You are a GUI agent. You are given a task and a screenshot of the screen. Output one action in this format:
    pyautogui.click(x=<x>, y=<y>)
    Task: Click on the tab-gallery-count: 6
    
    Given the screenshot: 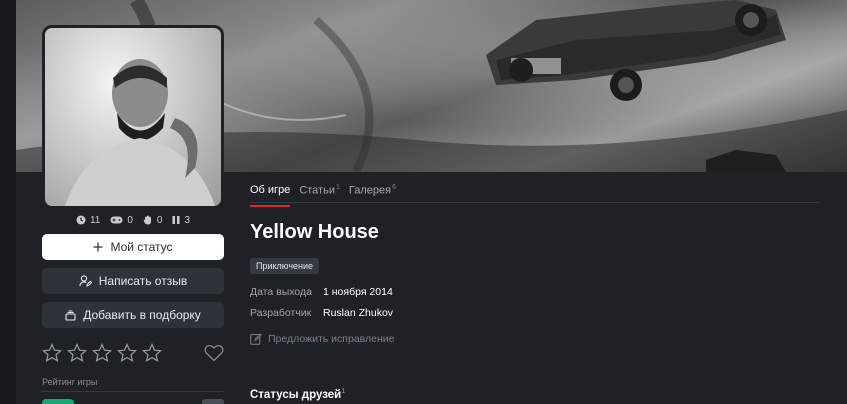 What is the action you would take?
    pyautogui.click(x=394, y=187)
    